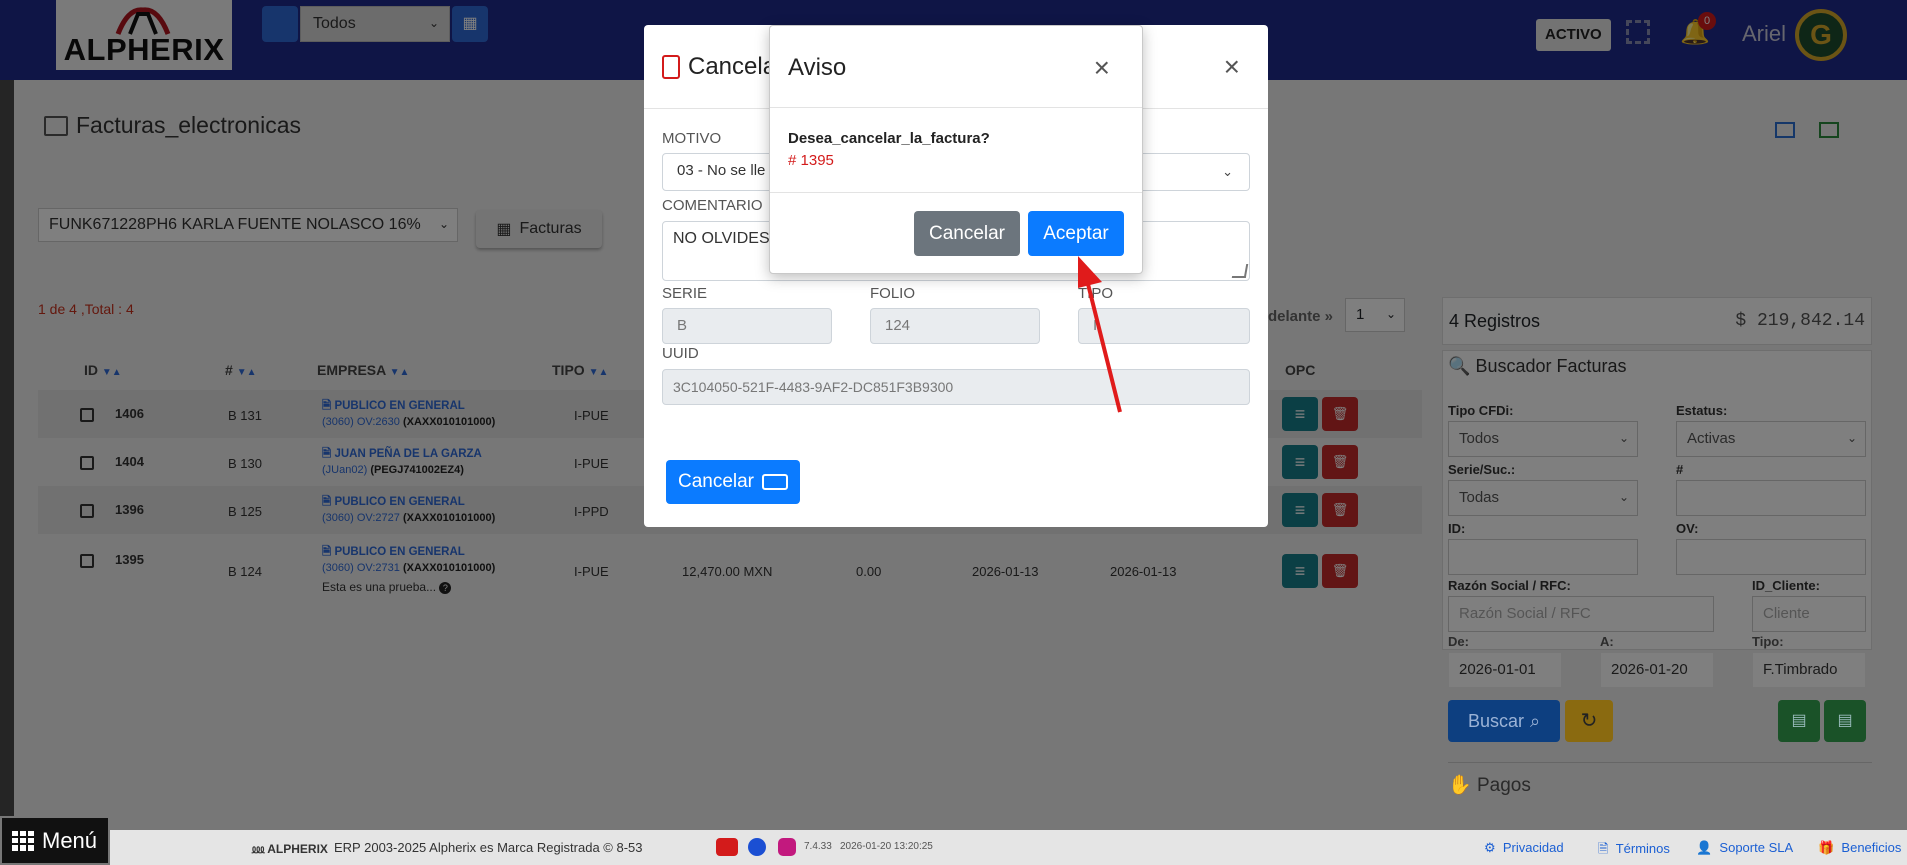  I want to click on beneficios-link: 🎁 Beneficios, so click(1859, 848).